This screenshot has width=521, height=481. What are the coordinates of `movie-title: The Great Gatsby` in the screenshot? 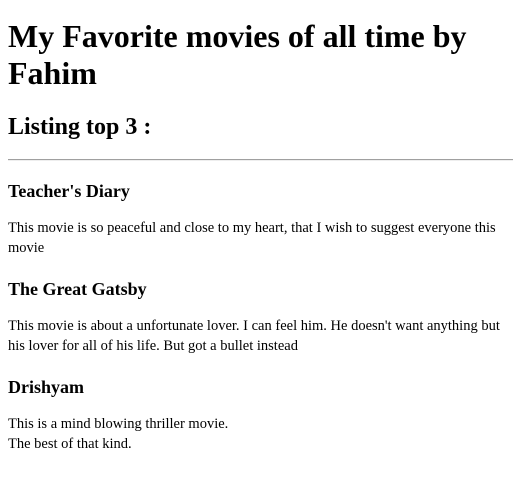 It's located at (77, 289).